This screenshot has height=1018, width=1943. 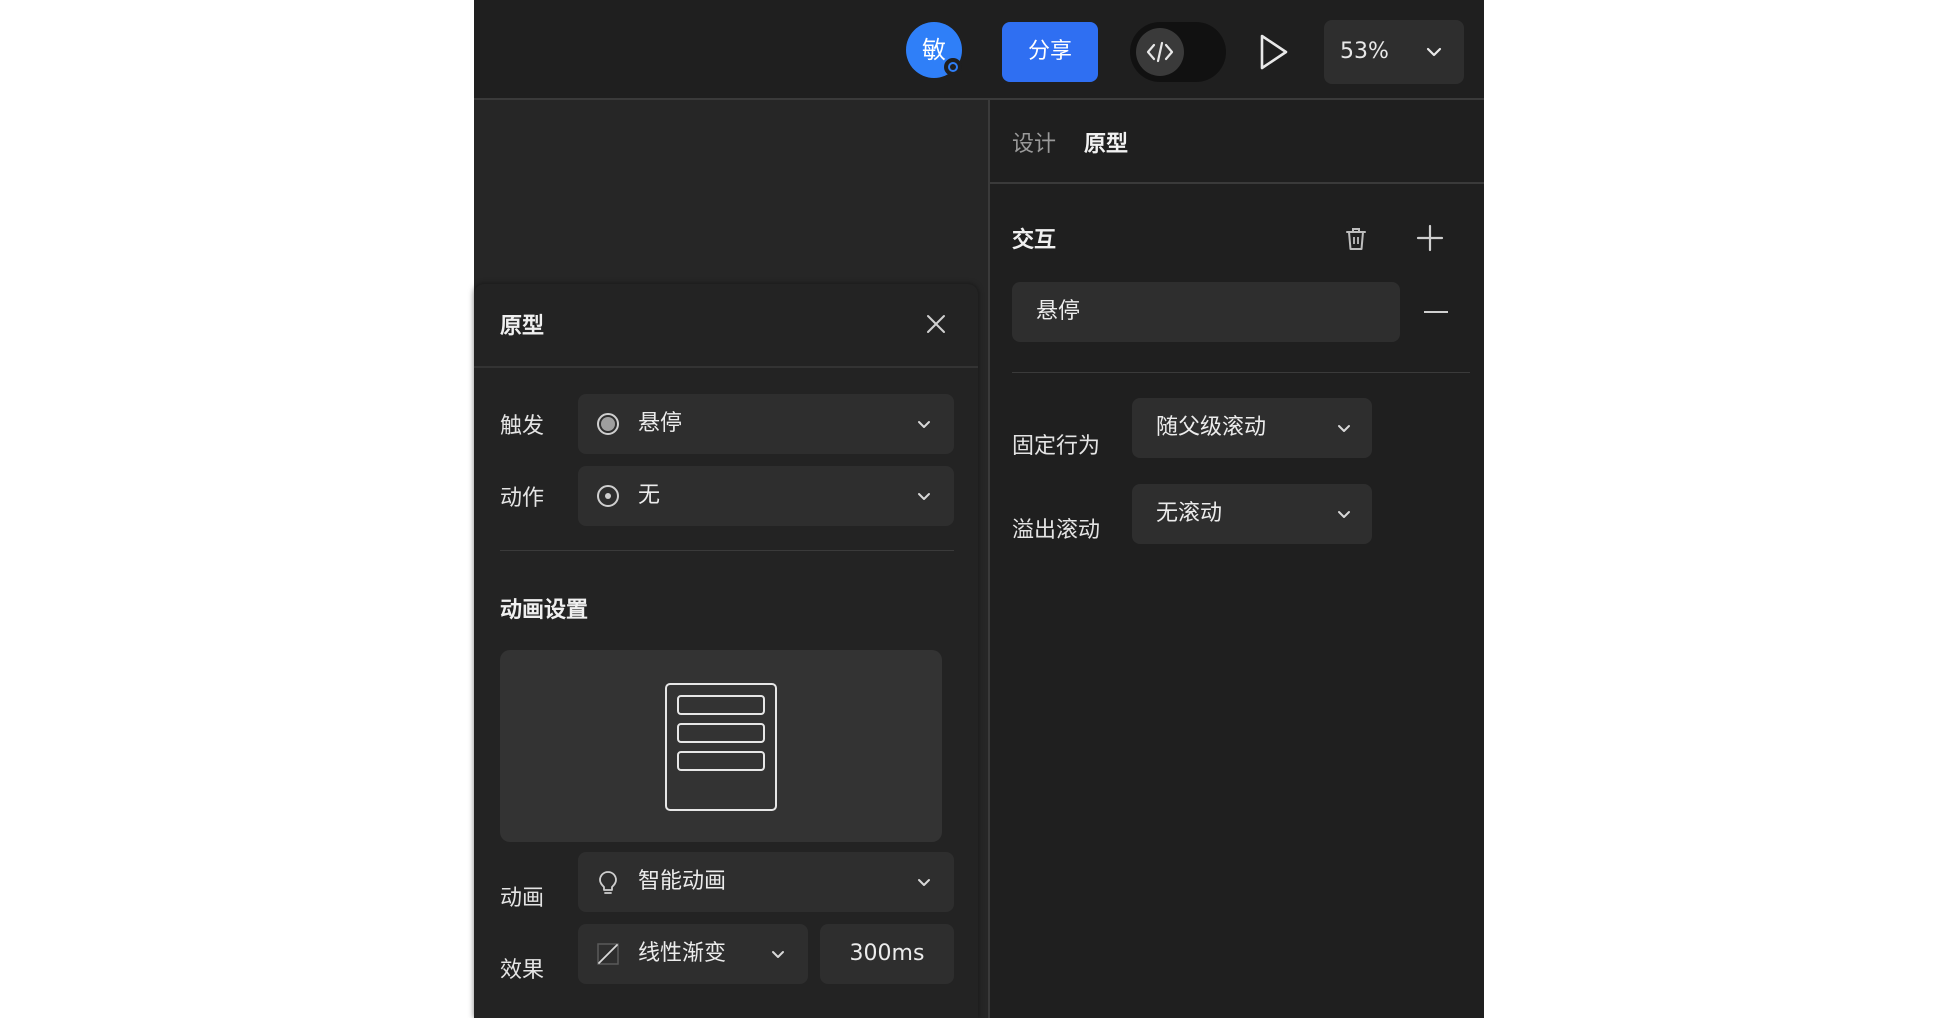 What do you see at coordinates (608, 496) in the screenshot?
I see `radio-icon` at bounding box center [608, 496].